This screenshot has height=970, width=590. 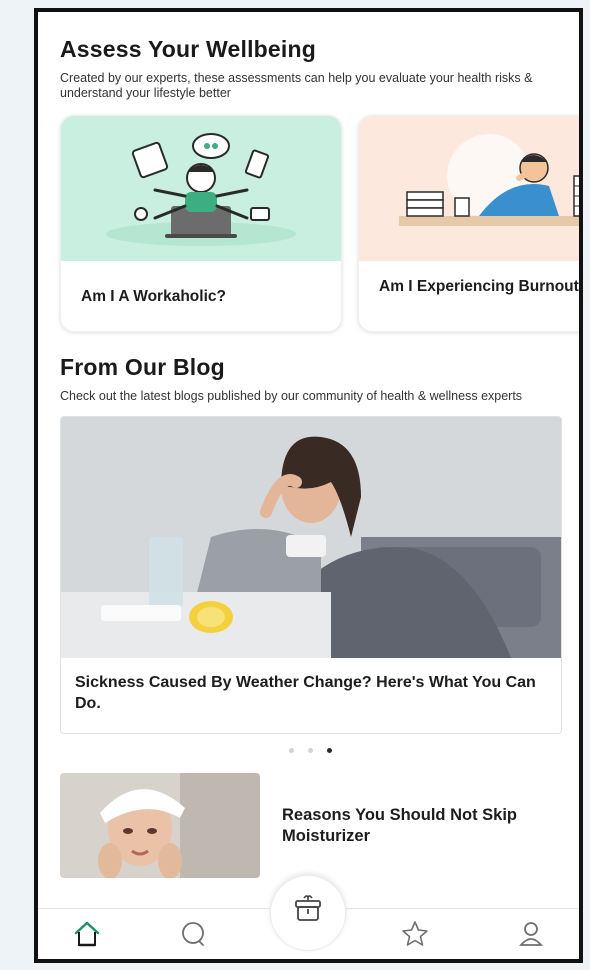 I want to click on home-icon, so click(x=87, y=934).